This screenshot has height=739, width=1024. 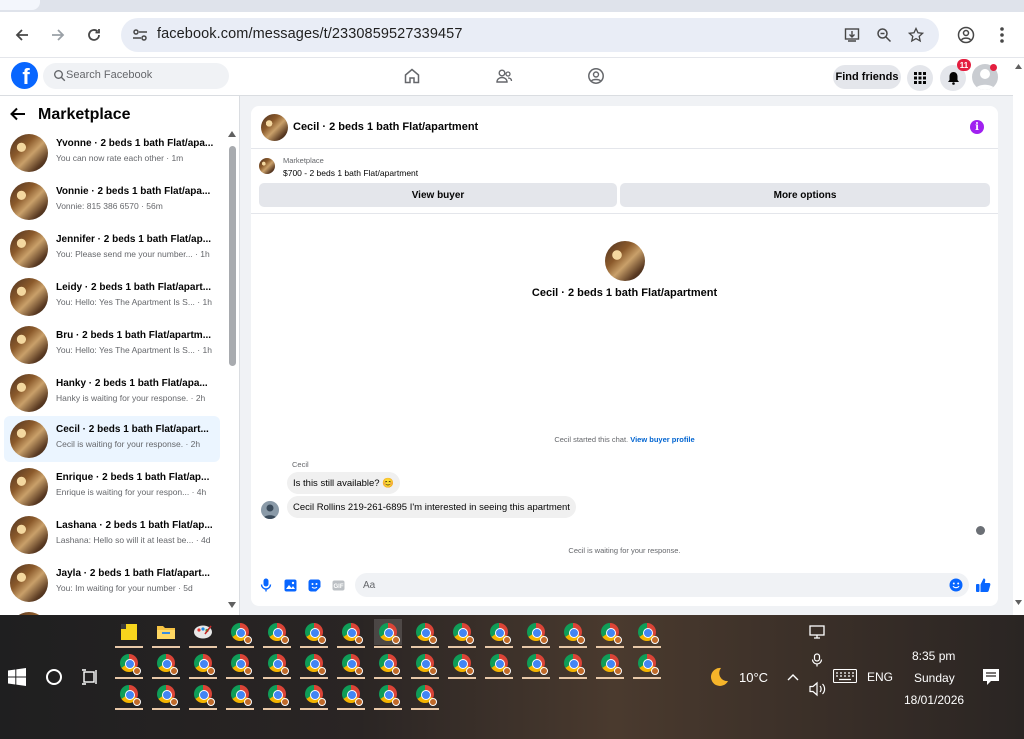 I want to click on info-icon: i, so click(x=977, y=127).